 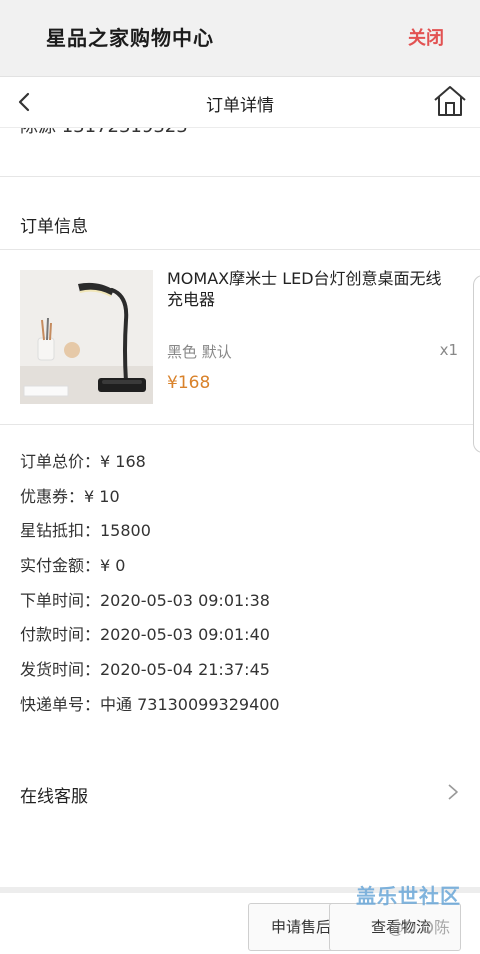 What do you see at coordinates (189, 383) in the screenshot?
I see `product-price: ¥168` at bounding box center [189, 383].